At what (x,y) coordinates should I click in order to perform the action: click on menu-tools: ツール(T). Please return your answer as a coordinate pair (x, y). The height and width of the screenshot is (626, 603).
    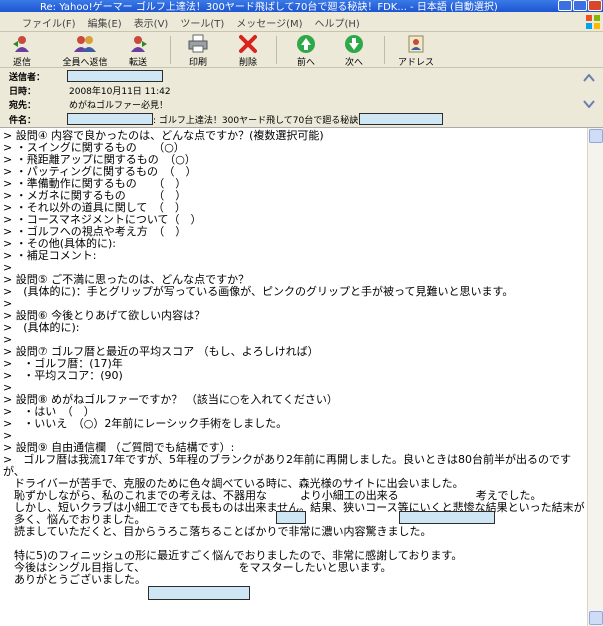
    Looking at the image, I should click on (202, 21).